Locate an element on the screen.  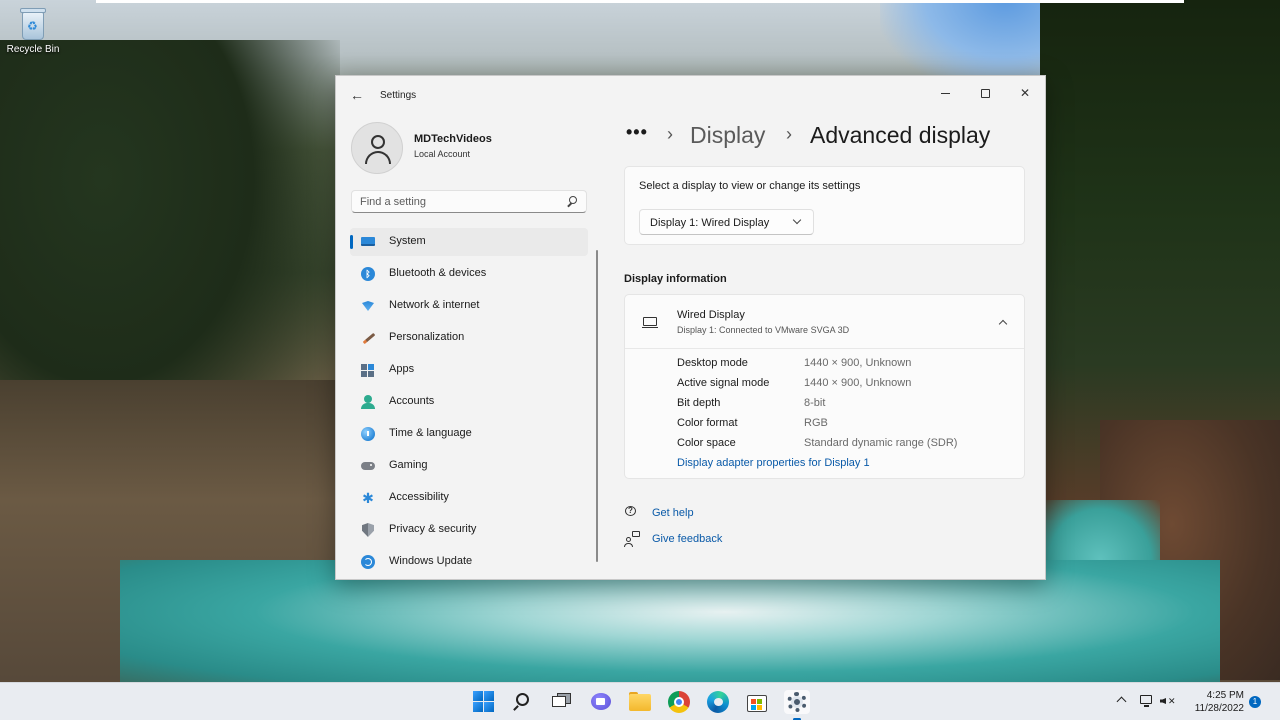
network-status-icon is located at coordinates (1147, 701).